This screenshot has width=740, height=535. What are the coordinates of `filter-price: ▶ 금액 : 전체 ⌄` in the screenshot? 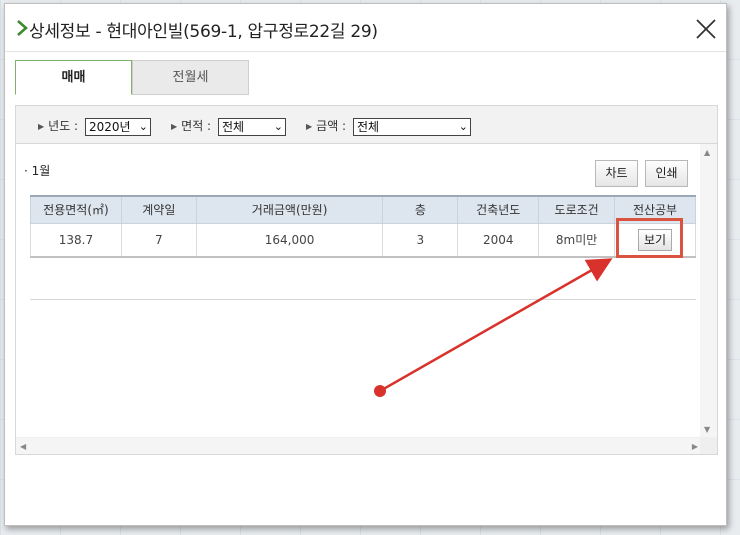 It's located at (388, 126).